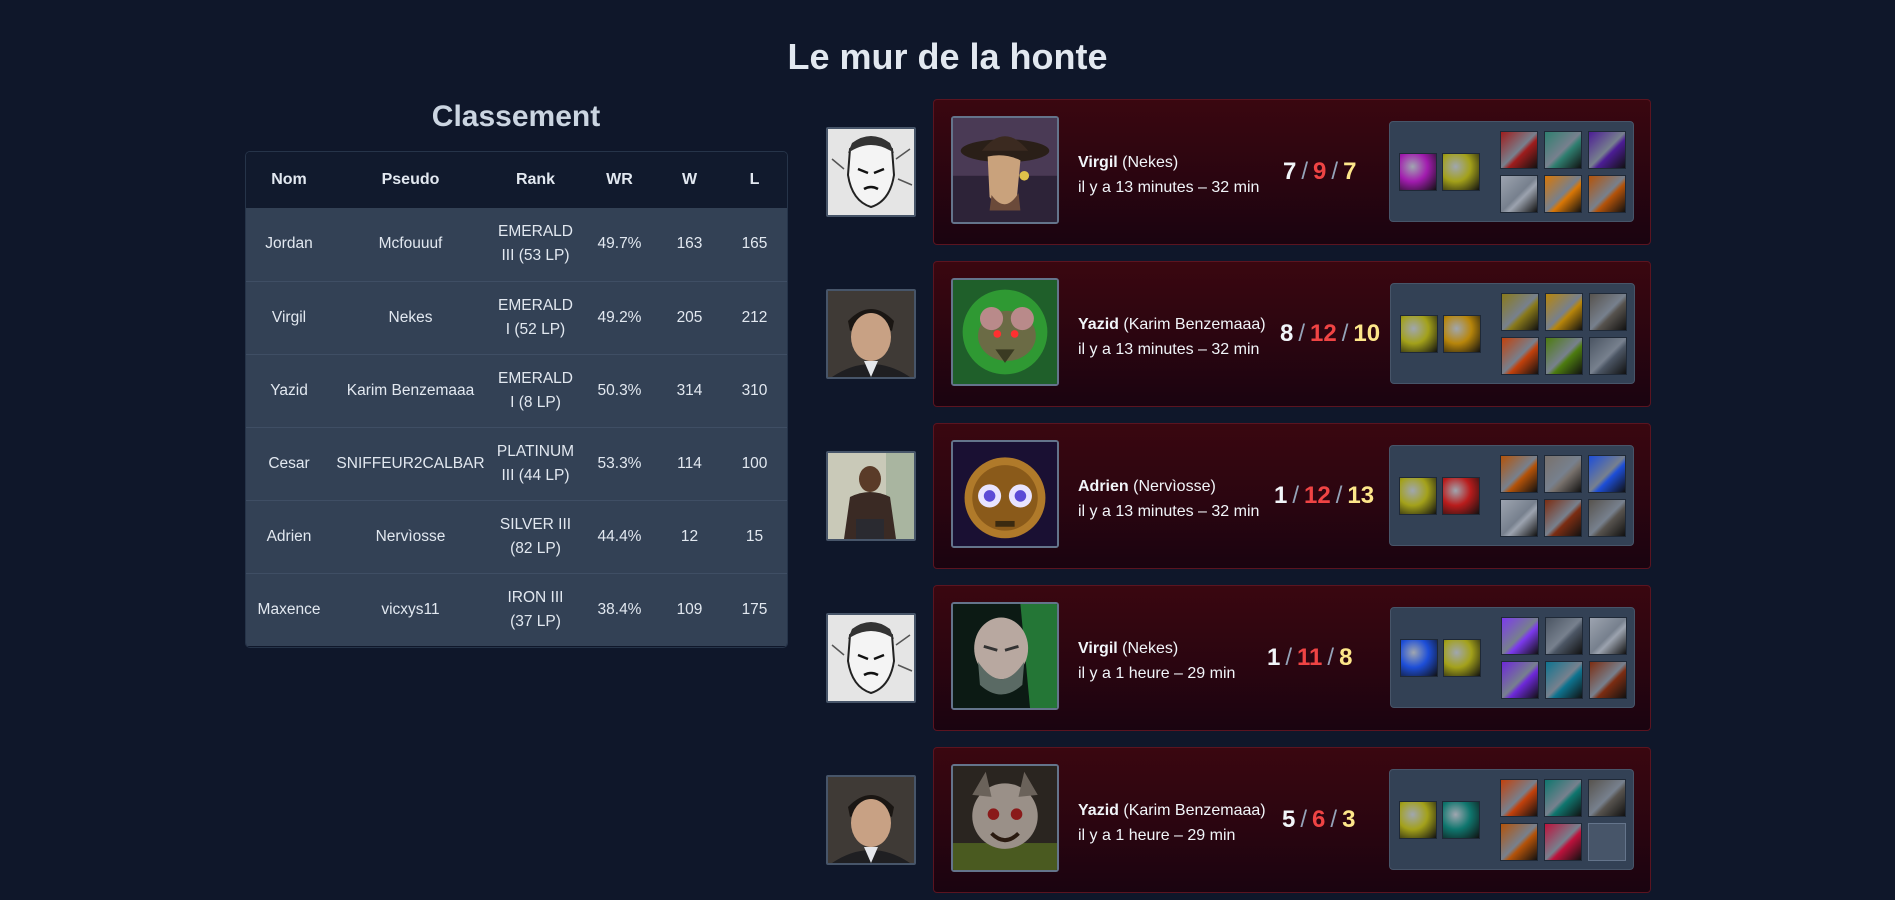 Image resolution: width=1895 pixels, height=900 pixels. Describe the element at coordinates (535, 180) in the screenshot. I see `column-header-rank: Rank` at that location.